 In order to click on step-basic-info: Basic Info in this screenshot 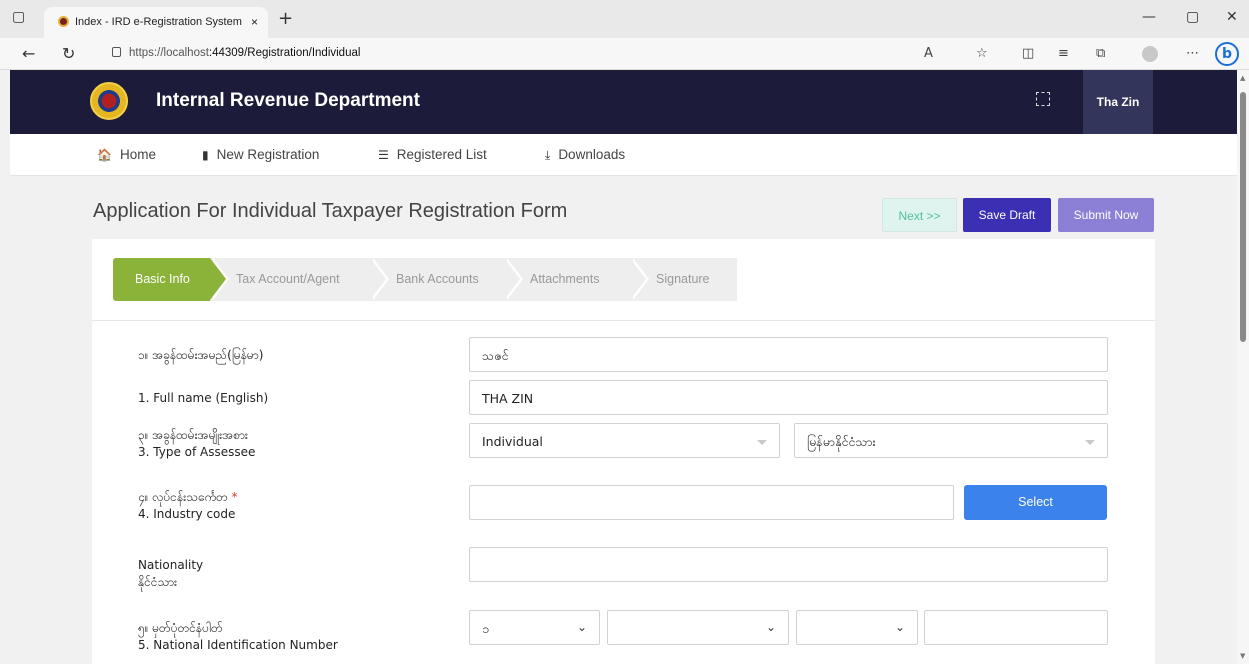, I will do `click(171, 279)`.